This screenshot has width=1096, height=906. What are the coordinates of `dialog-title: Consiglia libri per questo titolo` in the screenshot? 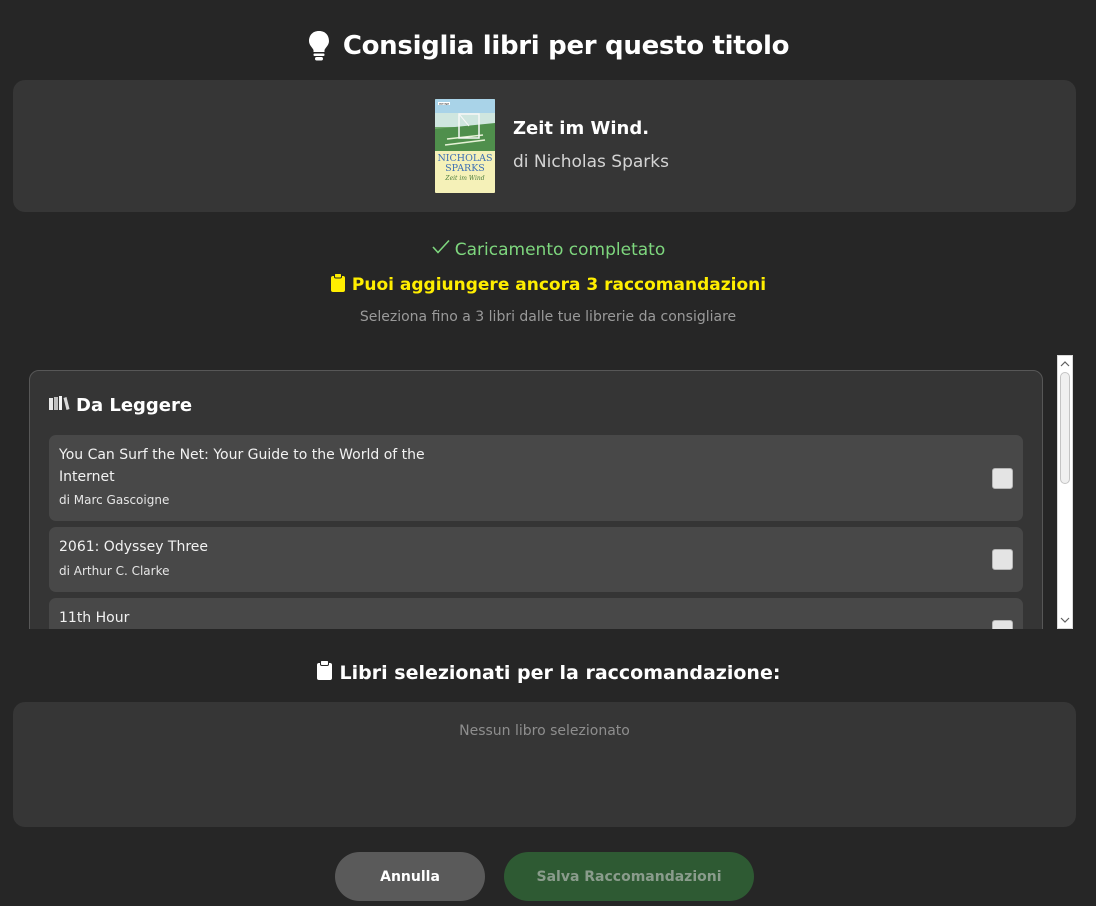 It's located at (548, 46).